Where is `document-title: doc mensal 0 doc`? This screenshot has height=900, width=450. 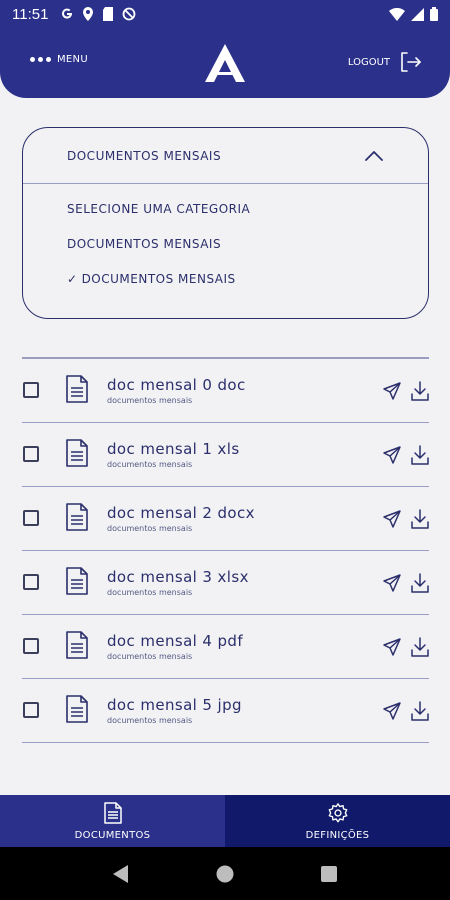 document-title: doc mensal 0 doc is located at coordinates (176, 385).